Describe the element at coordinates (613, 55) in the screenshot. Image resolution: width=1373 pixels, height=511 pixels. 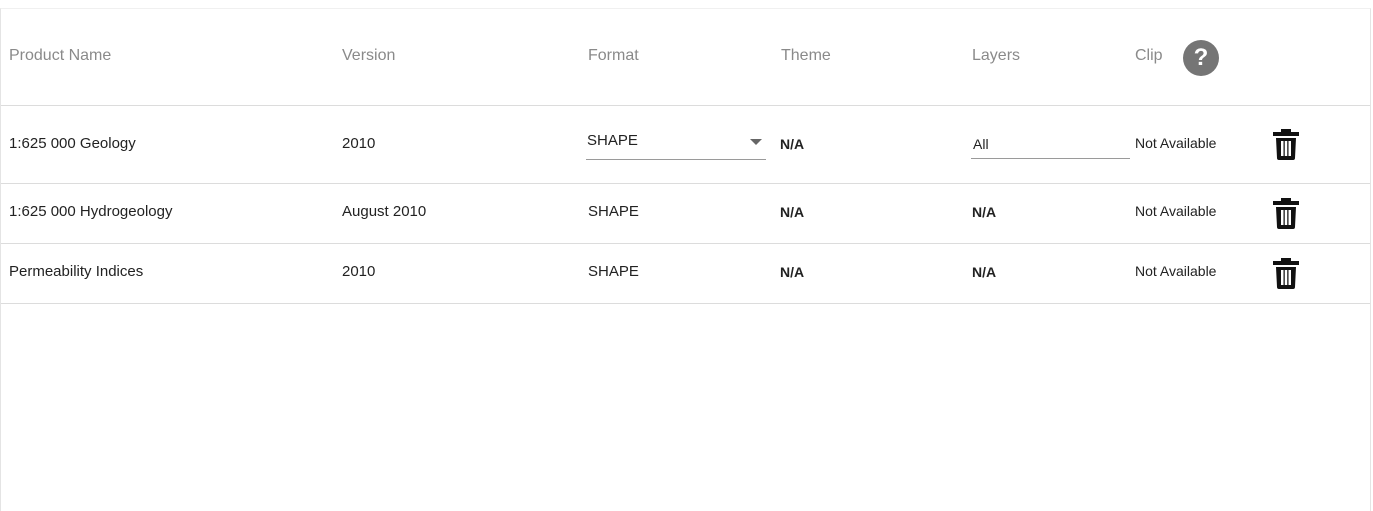
I see `header-format: Format` at that location.